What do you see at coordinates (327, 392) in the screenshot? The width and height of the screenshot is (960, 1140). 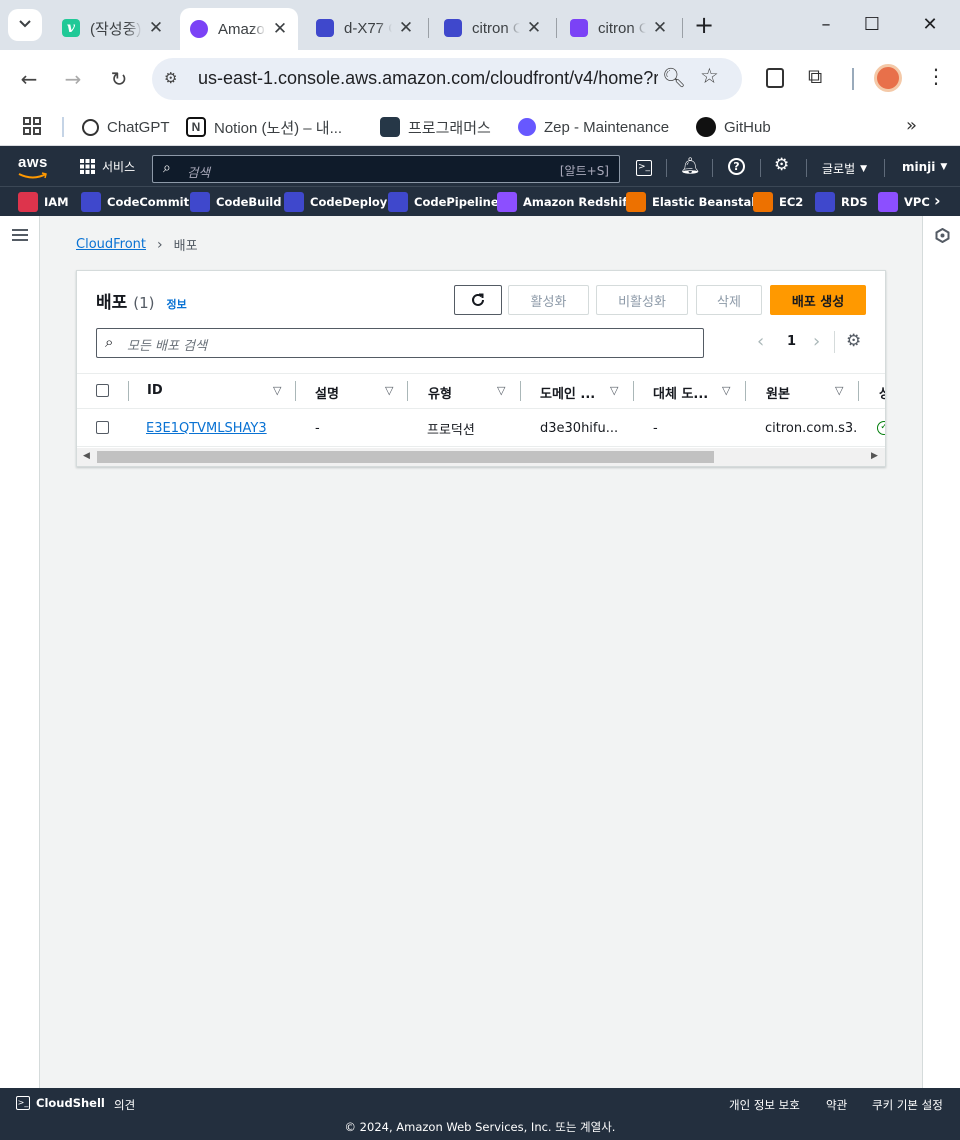 I see `column-header-description: 설명` at bounding box center [327, 392].